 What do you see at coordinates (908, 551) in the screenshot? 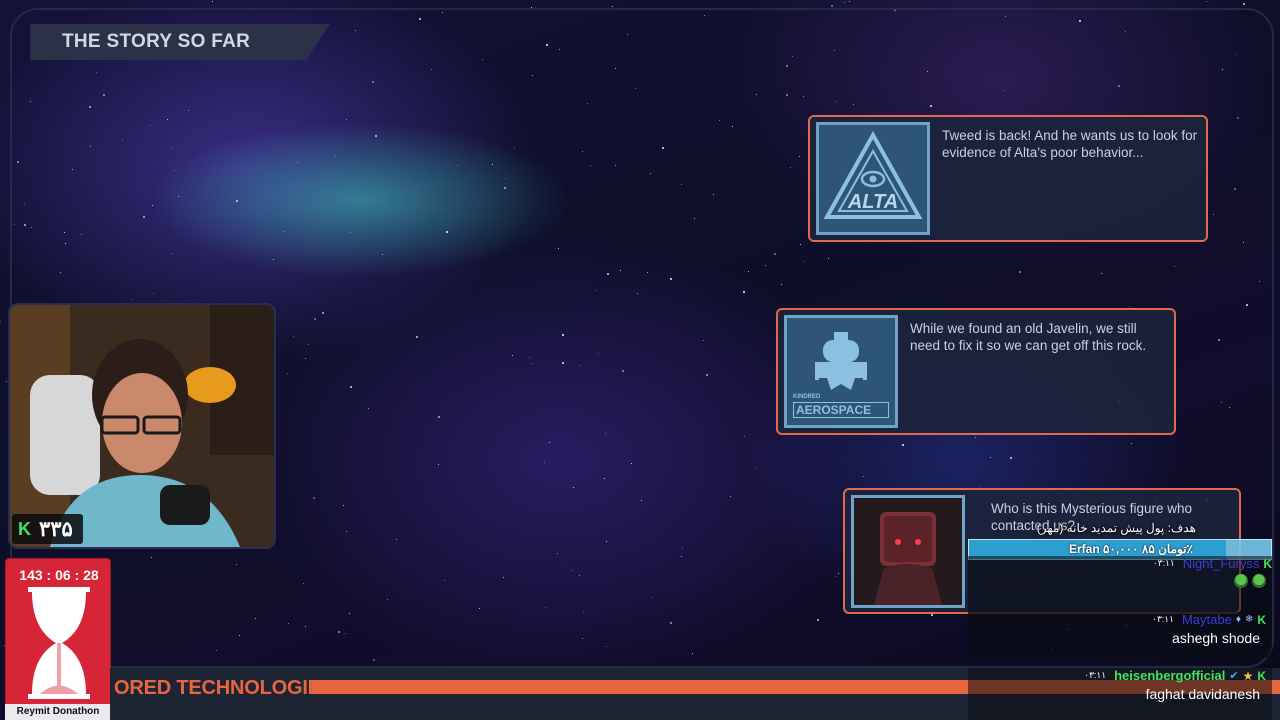
I see `mystery-figure-icon` at bounding box center [908, 551].